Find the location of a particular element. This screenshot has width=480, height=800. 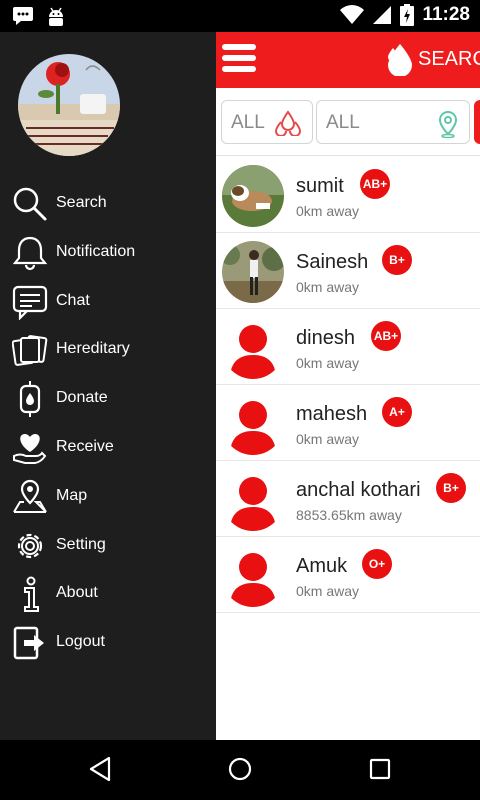

battery-charging-icon is located at coordinates (407, 15).